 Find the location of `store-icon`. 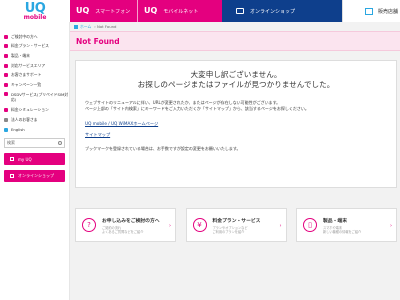

store-icon is located at coordinates (369, 11).